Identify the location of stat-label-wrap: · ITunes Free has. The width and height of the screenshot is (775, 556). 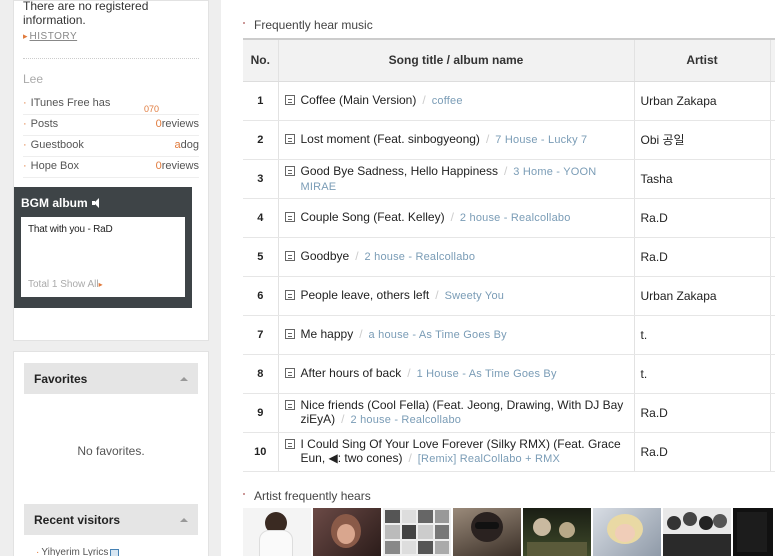
(66, 104).